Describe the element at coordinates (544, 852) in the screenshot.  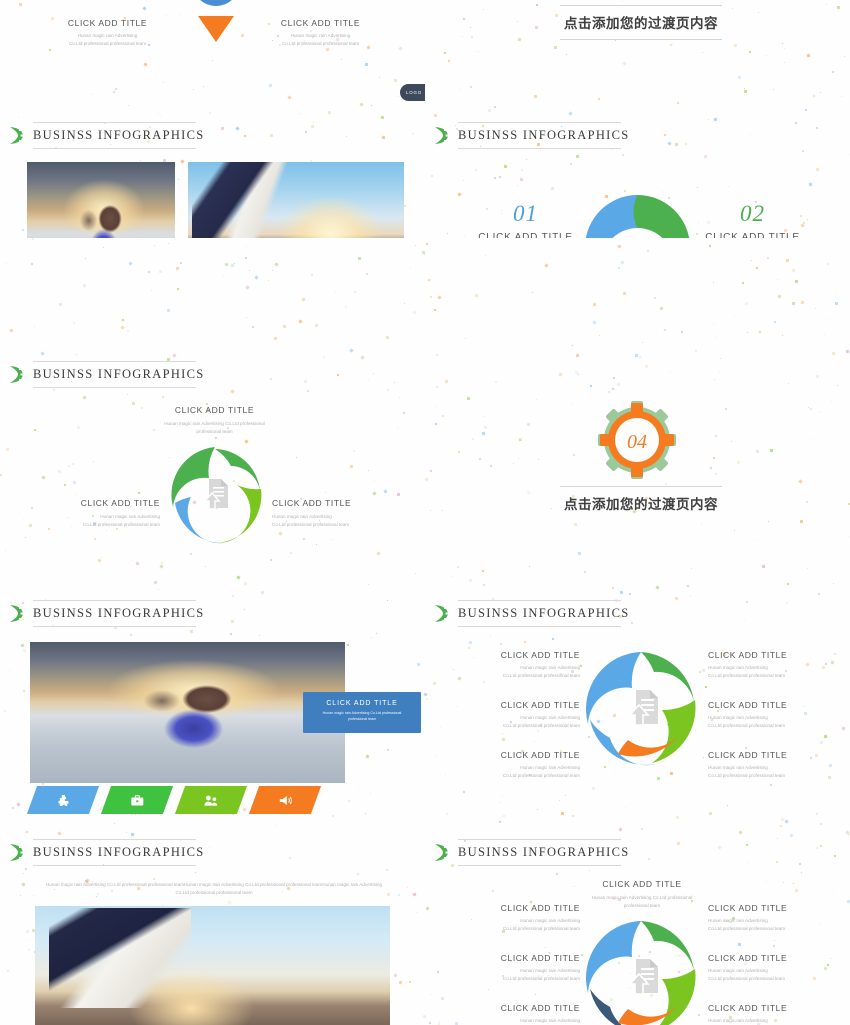
I see `slide10-header: BUSINSS INFOGRAPHICS` at that location.